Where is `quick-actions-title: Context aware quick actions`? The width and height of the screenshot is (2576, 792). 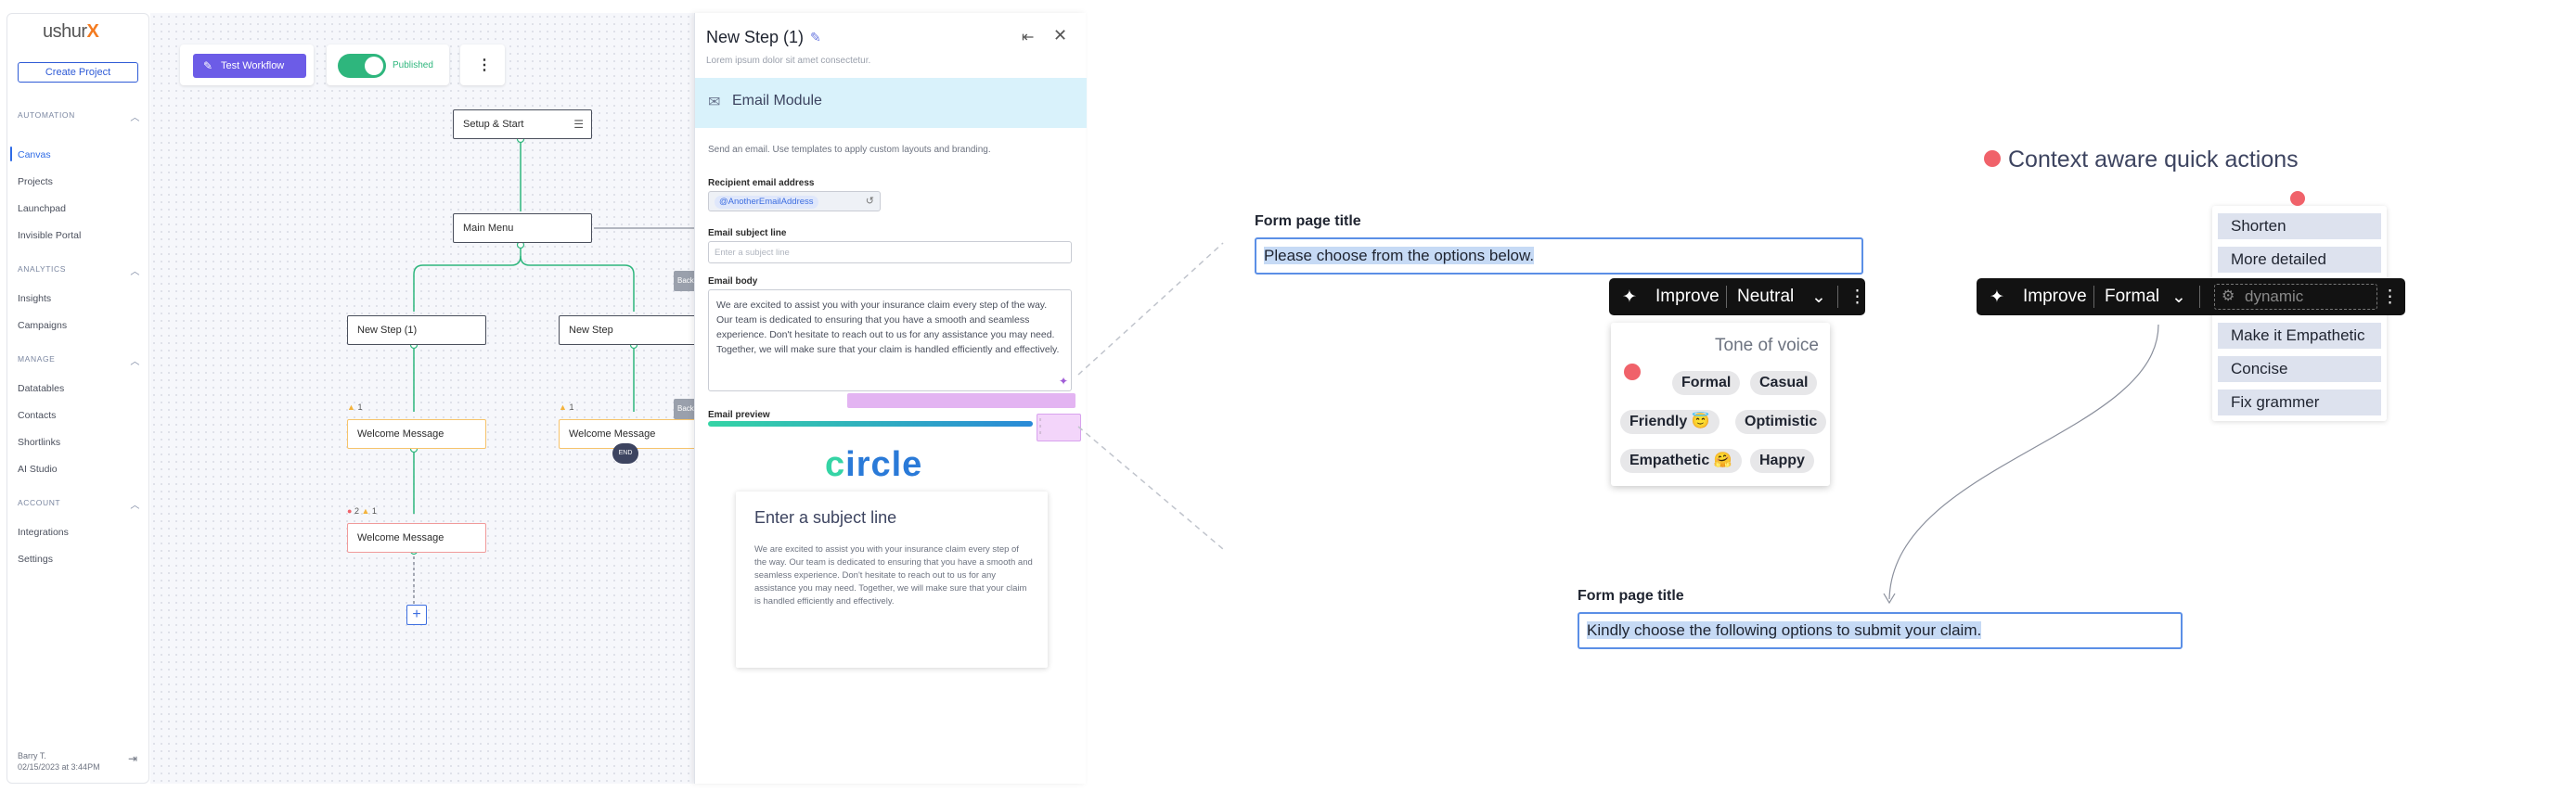
quick-actions-title: Context aware quick actions is located at coordinates (2153, 159).